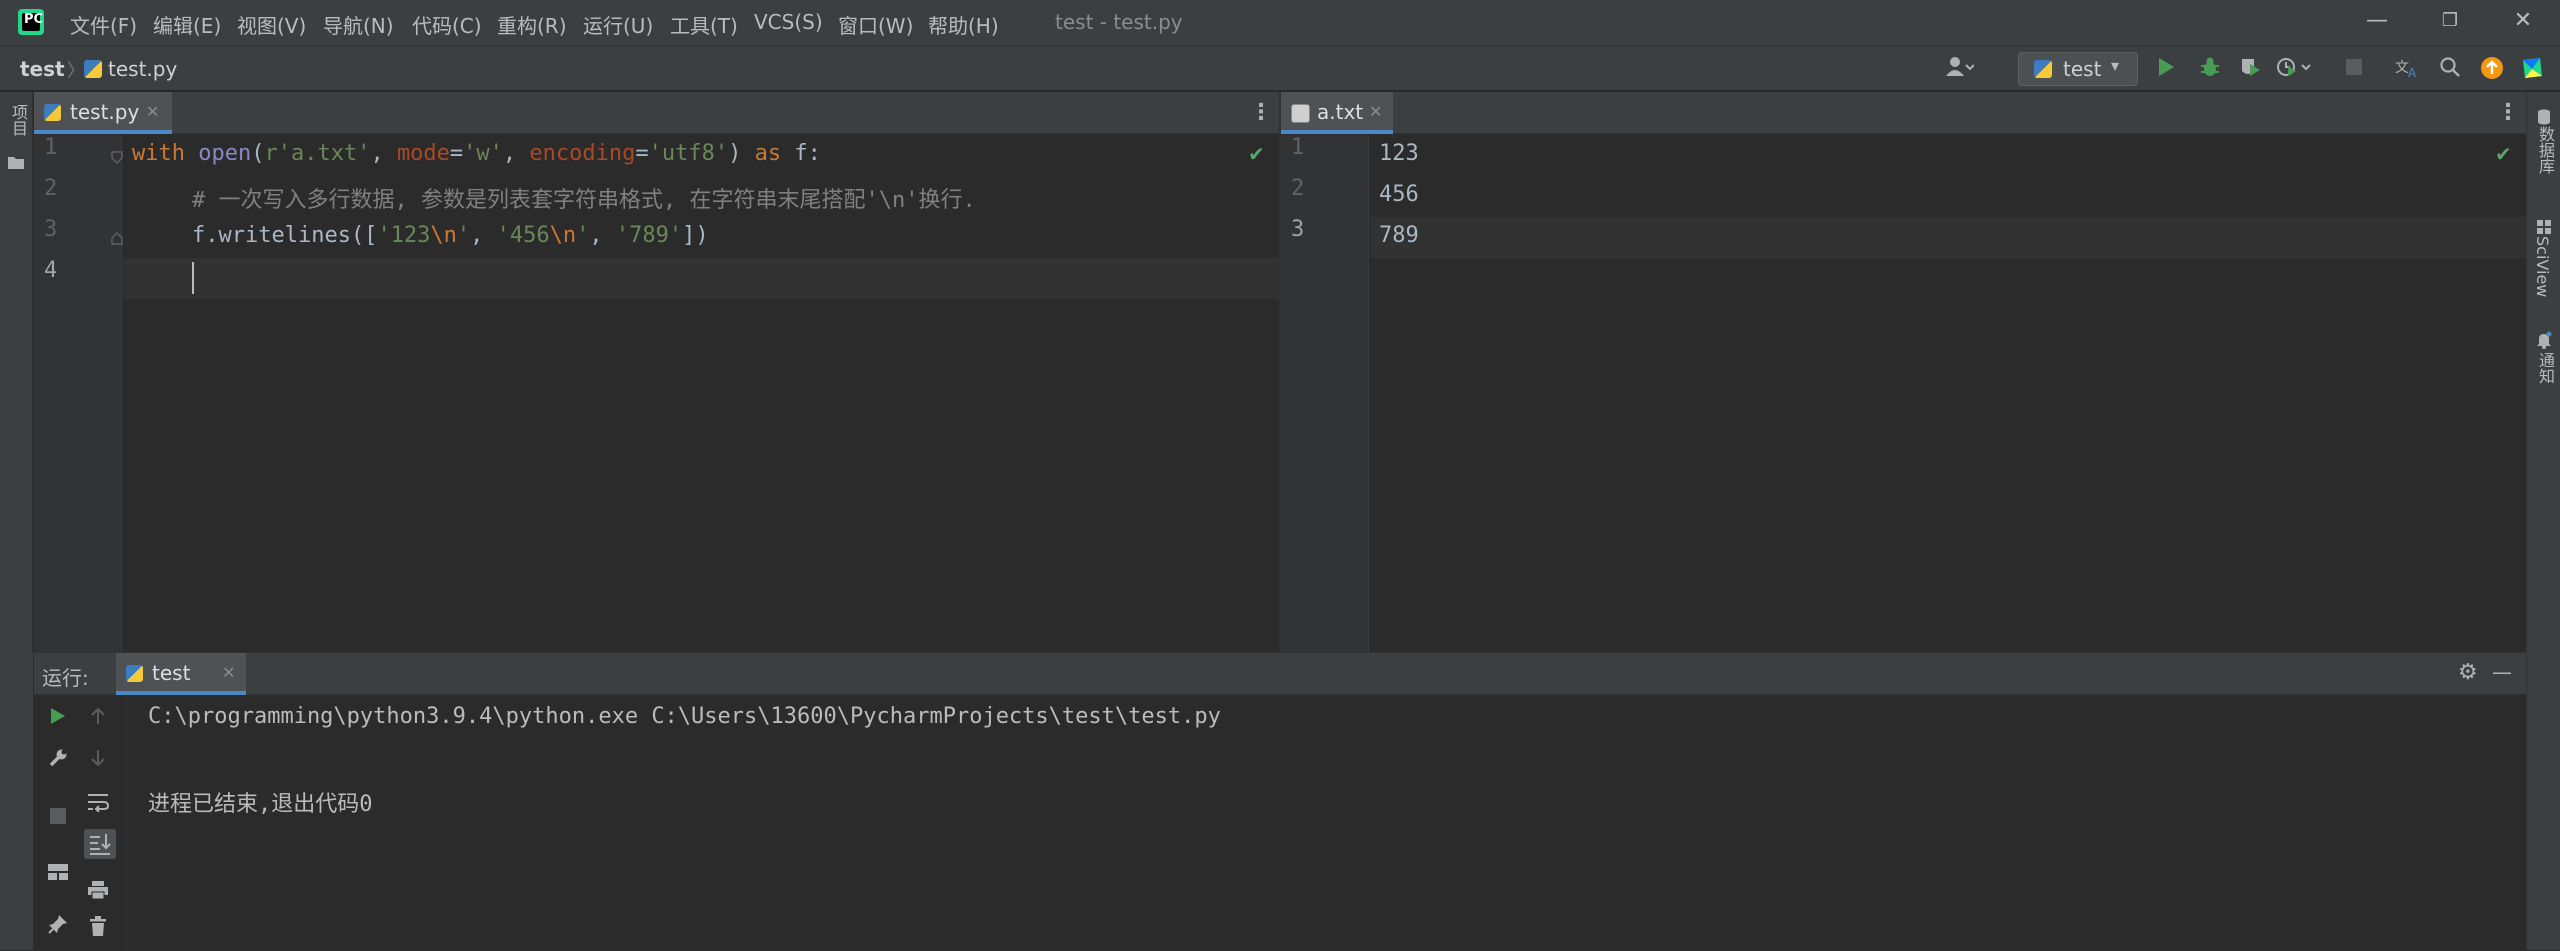 This screenshot has height=951, width=2560. I want to click on trash-icon, so click(98, 929).